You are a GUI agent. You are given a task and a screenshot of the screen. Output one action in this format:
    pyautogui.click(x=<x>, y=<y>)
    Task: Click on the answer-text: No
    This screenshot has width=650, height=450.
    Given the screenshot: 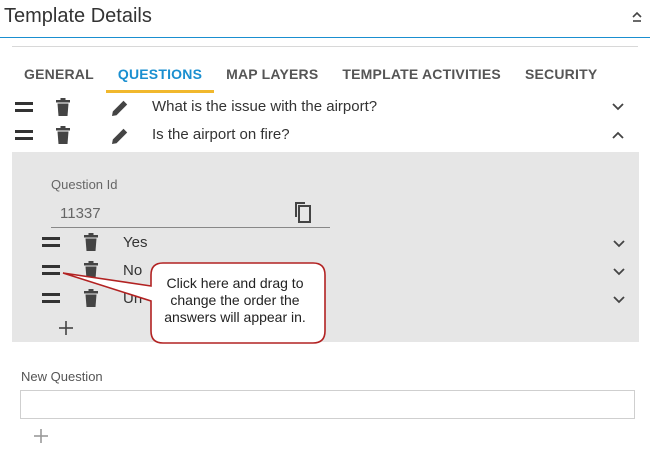 What is the action you would take?
    pyautogui.click(x=133, y=270)
    